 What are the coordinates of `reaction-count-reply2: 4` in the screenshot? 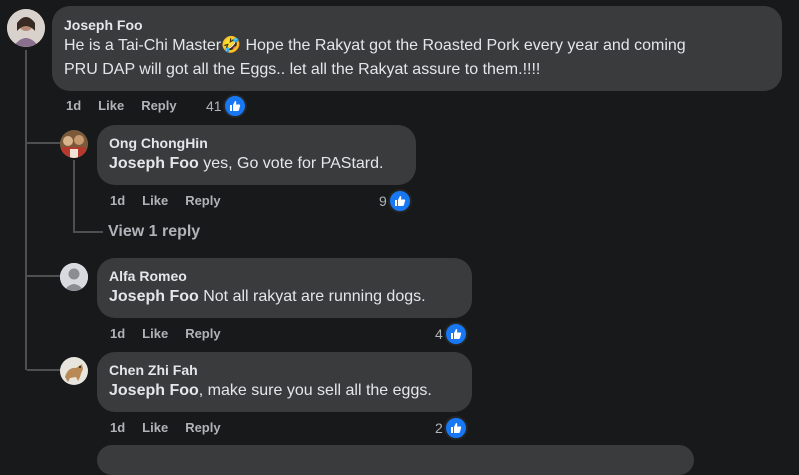 It's located at (451, 334).